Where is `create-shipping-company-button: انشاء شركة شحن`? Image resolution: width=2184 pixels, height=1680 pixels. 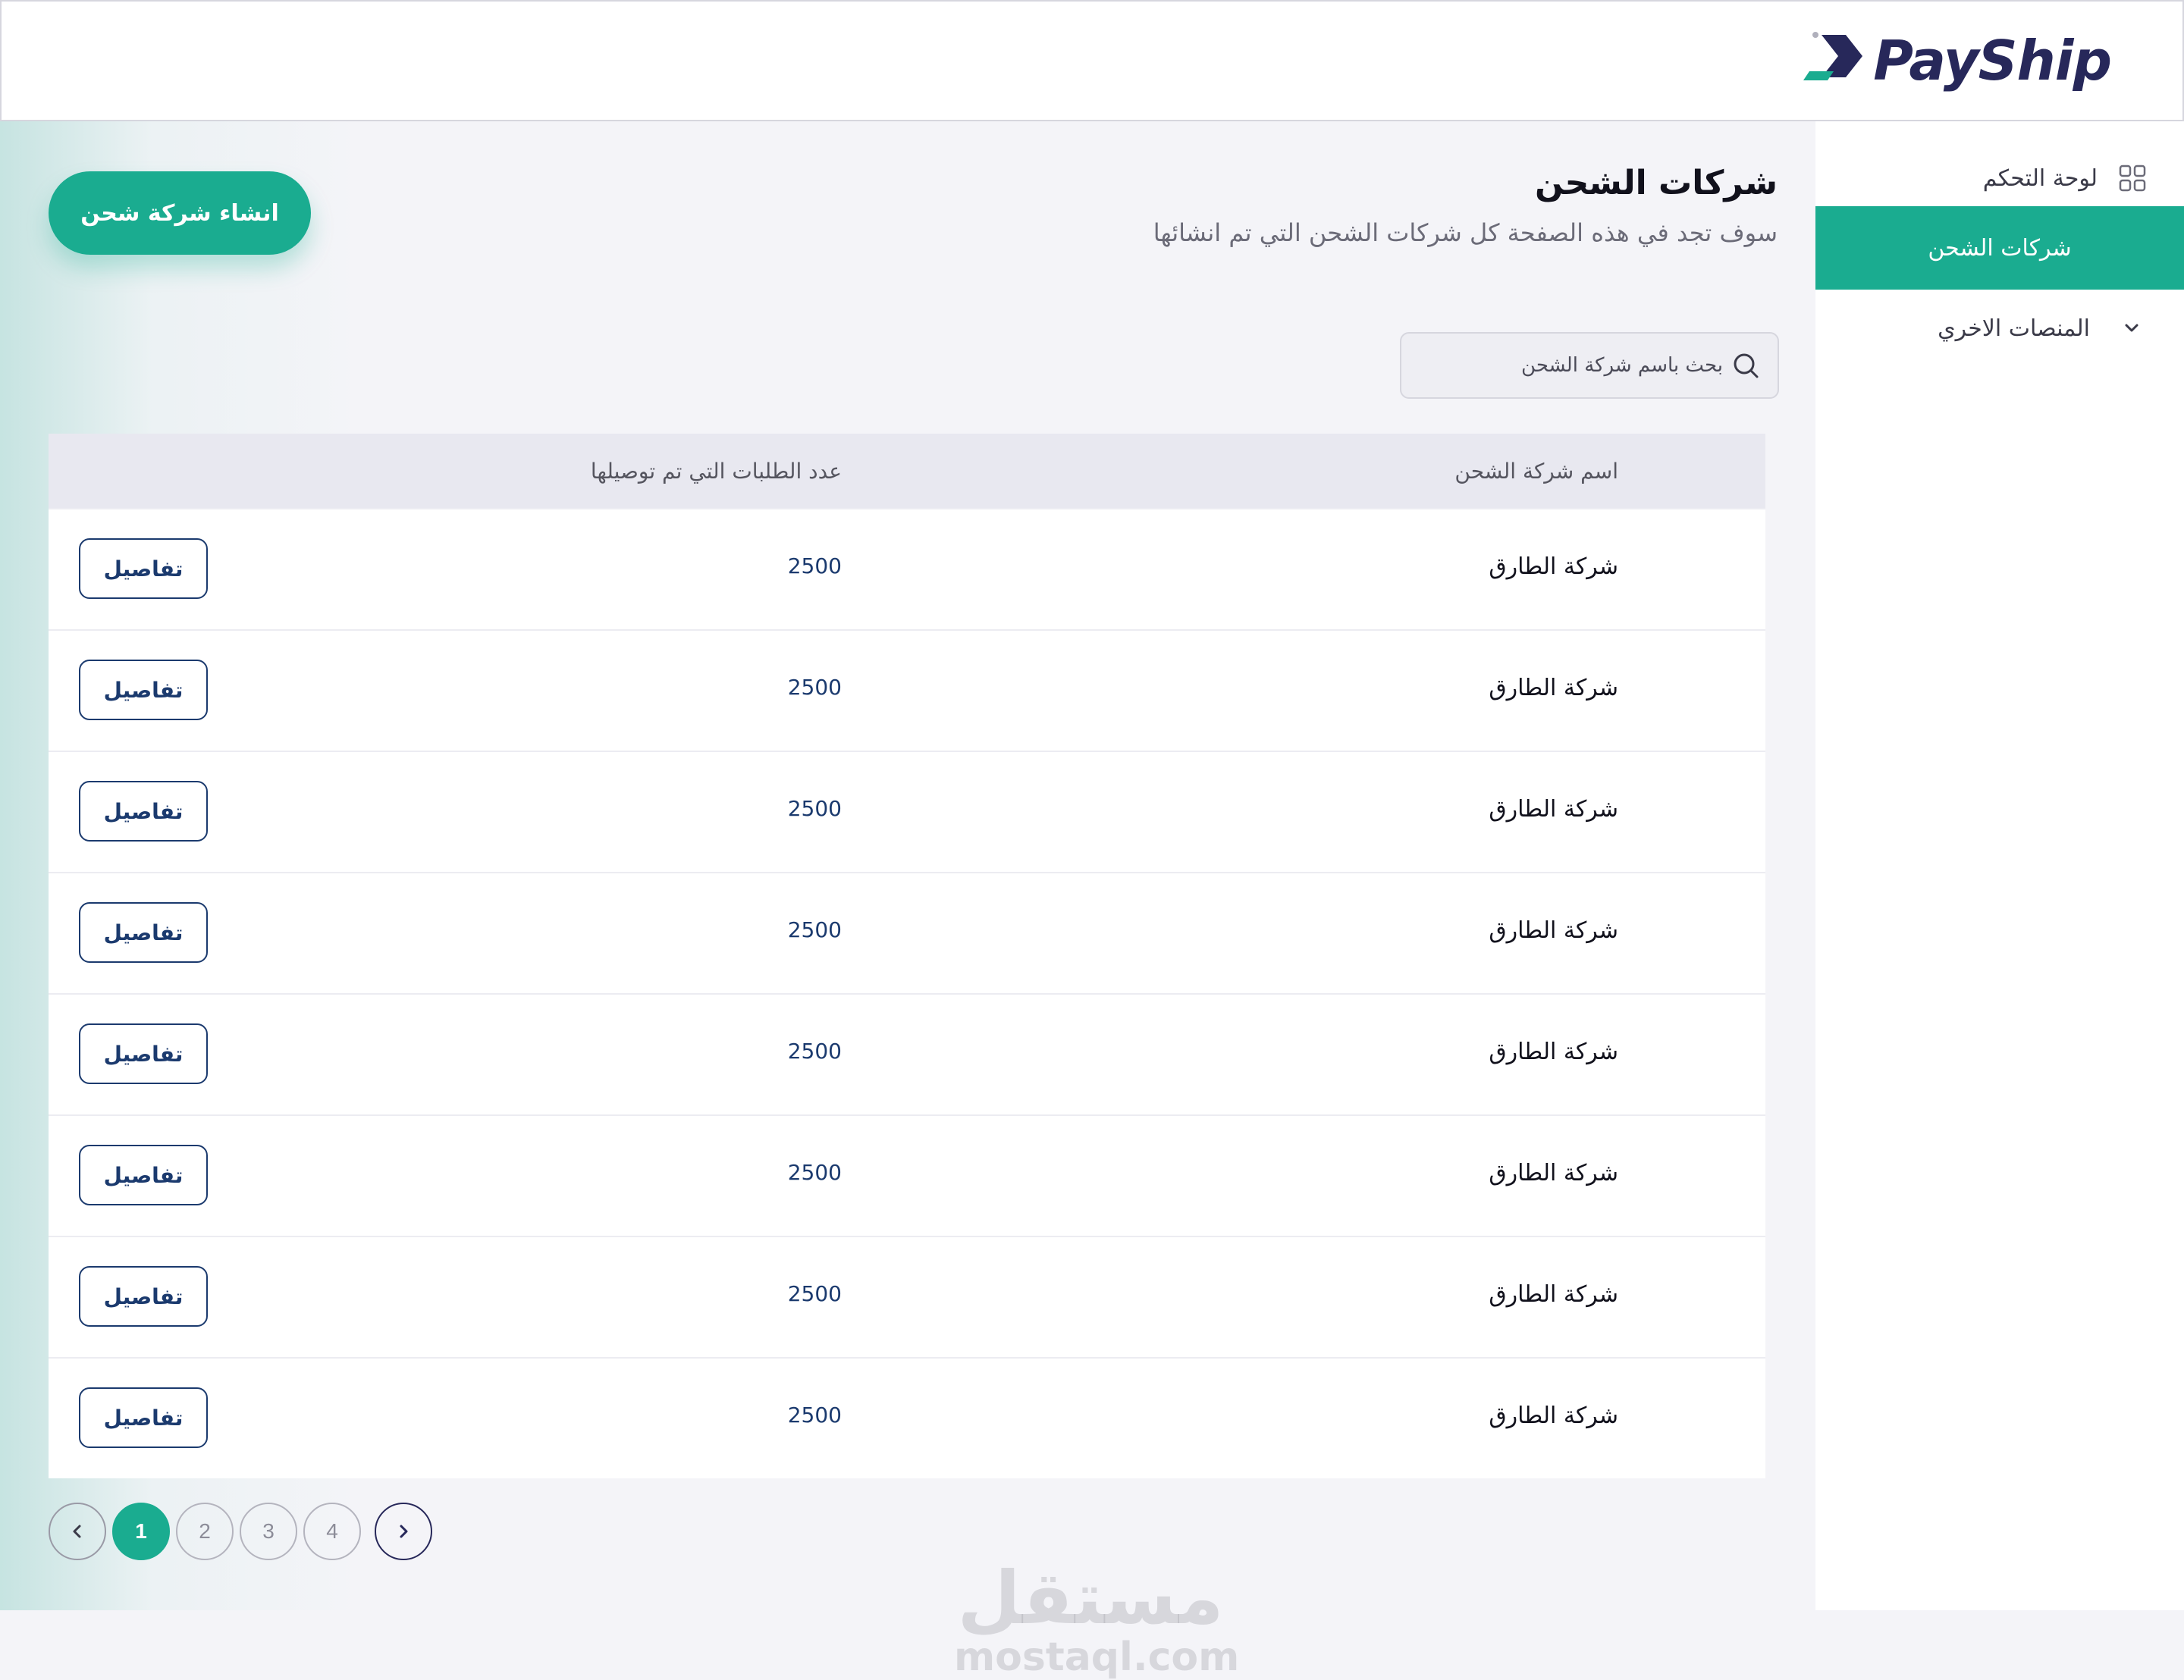
create-shipping-company-button: انشاء شركة شحن is located at coordinates (180, 213).